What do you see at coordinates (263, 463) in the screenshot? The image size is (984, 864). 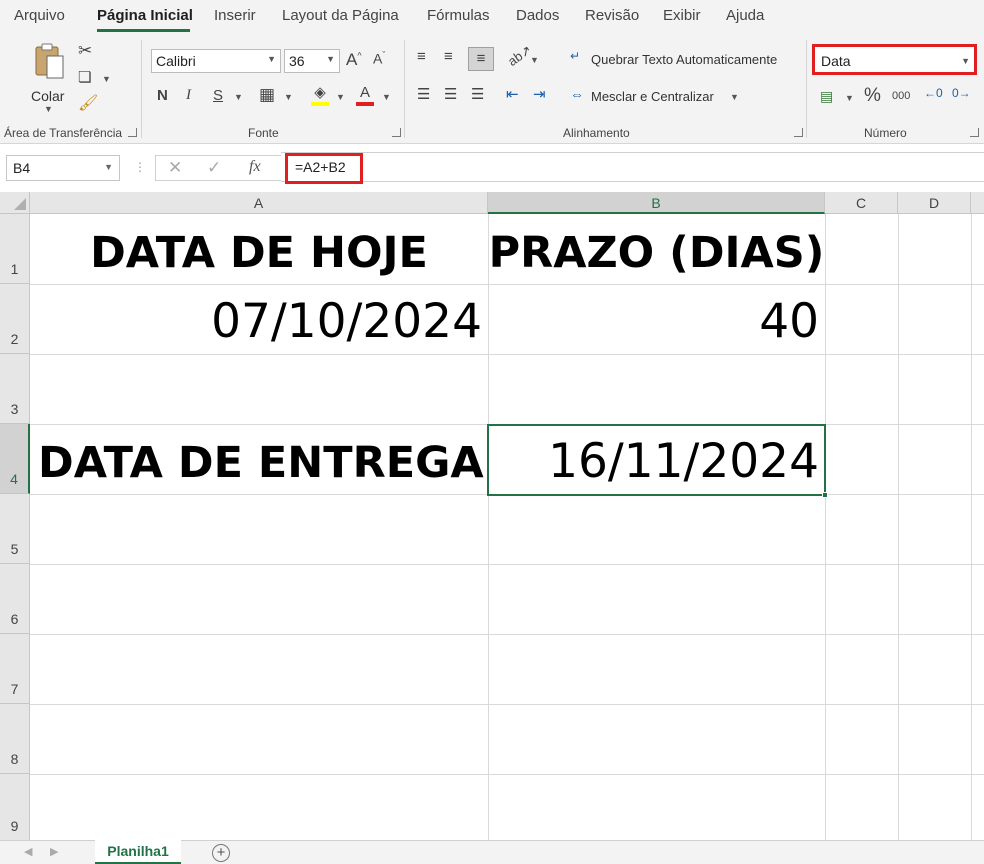 I see `cell-a4: DATA DE ENTREGA` at bounding box center [263, 463].